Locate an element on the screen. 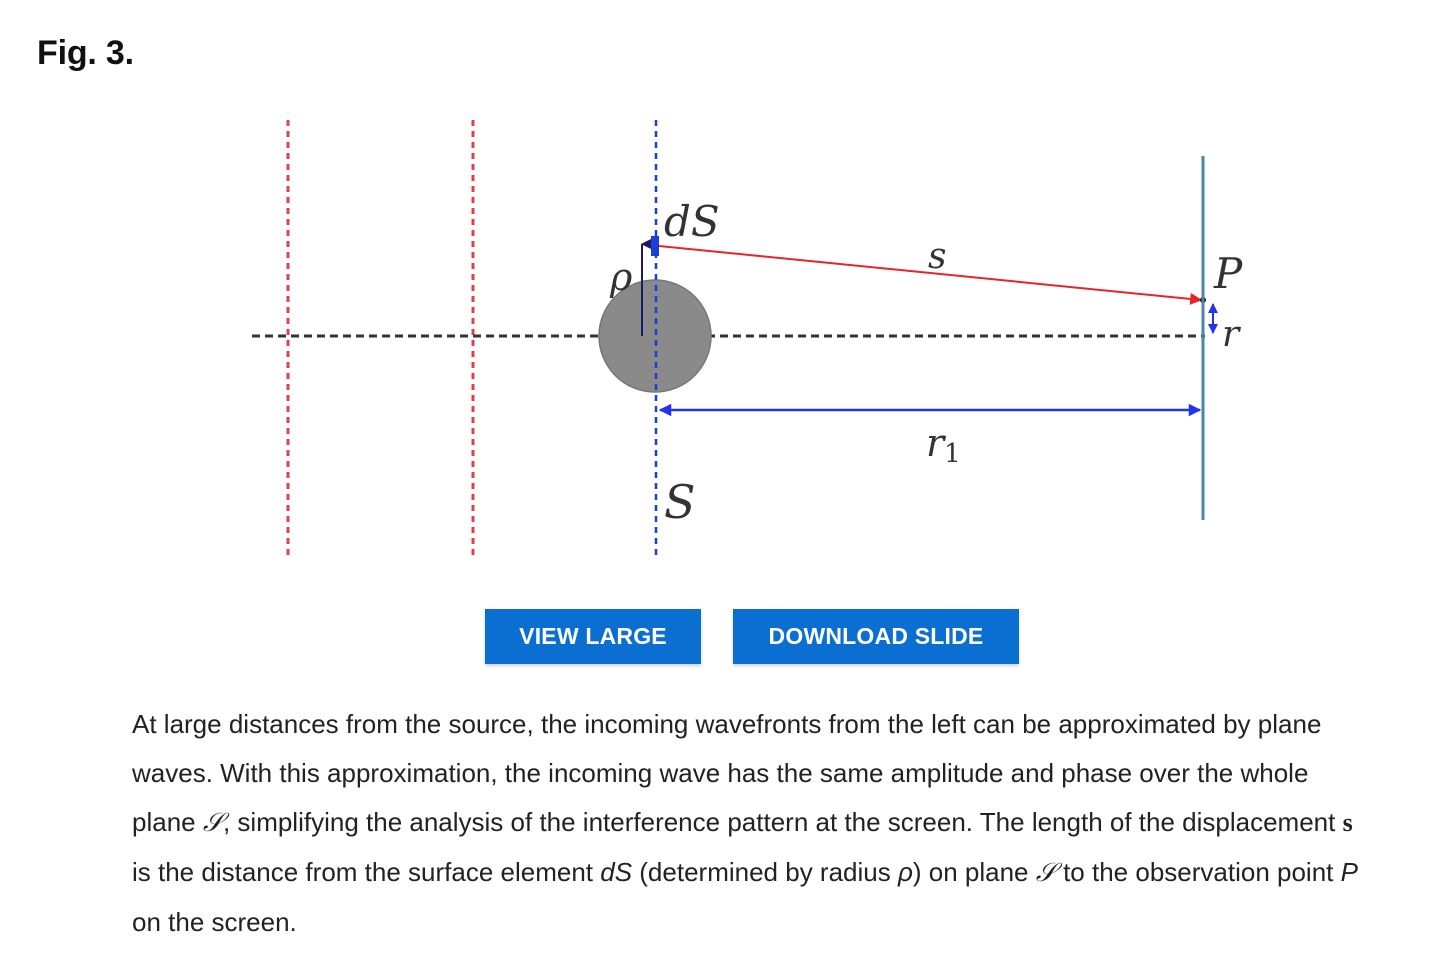 The width and height of the screenshot is (1456, 962). label-r1: r1 is located at coordinates (943, 445).